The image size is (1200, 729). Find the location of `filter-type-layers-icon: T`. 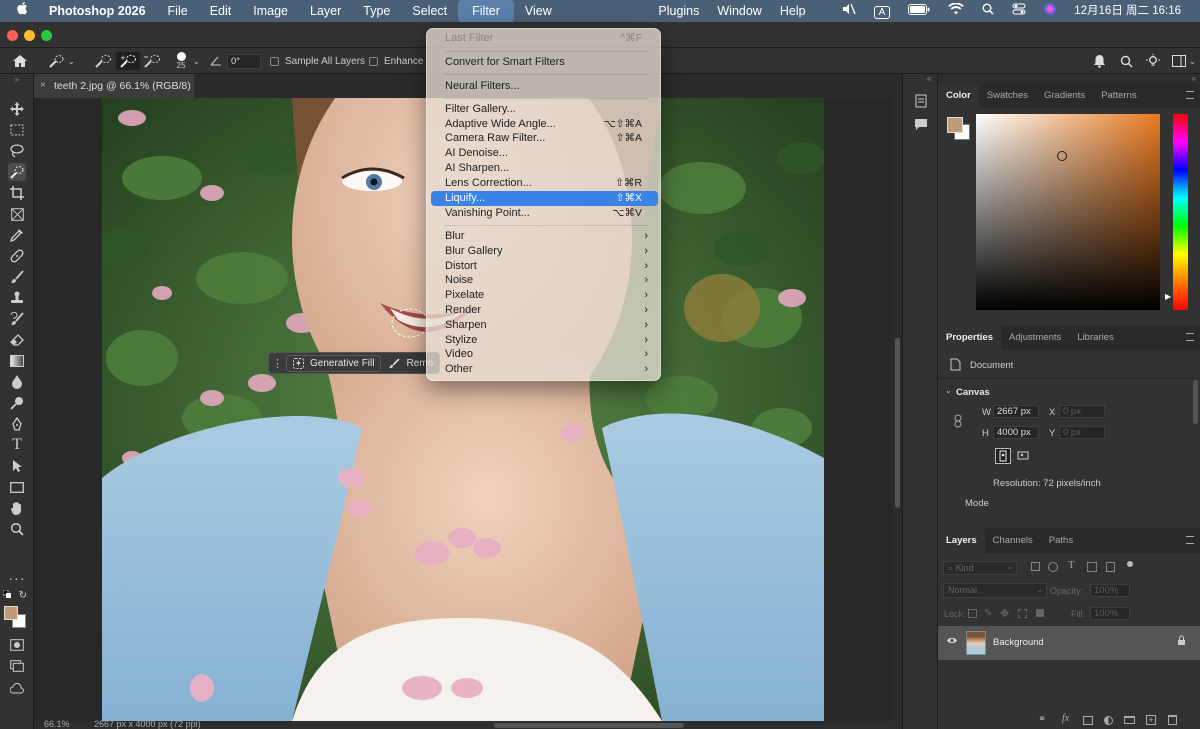

filter-type-layers-icon: T is located at coordinates (1071, 565).